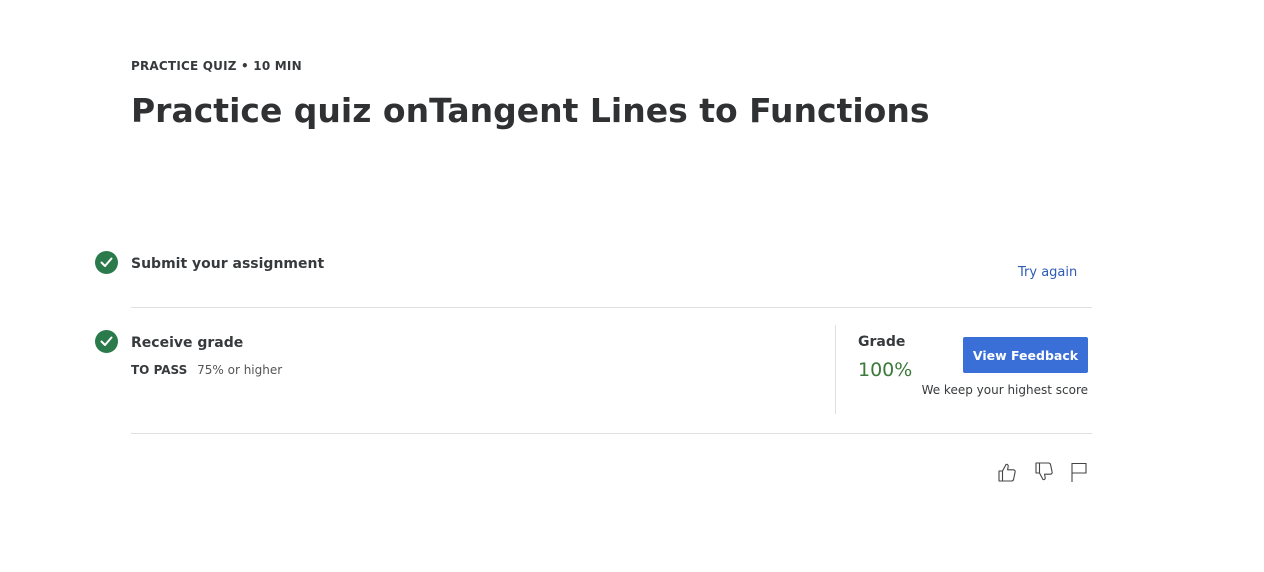  I want to click on grade-label: Grade, so click(882, 342).